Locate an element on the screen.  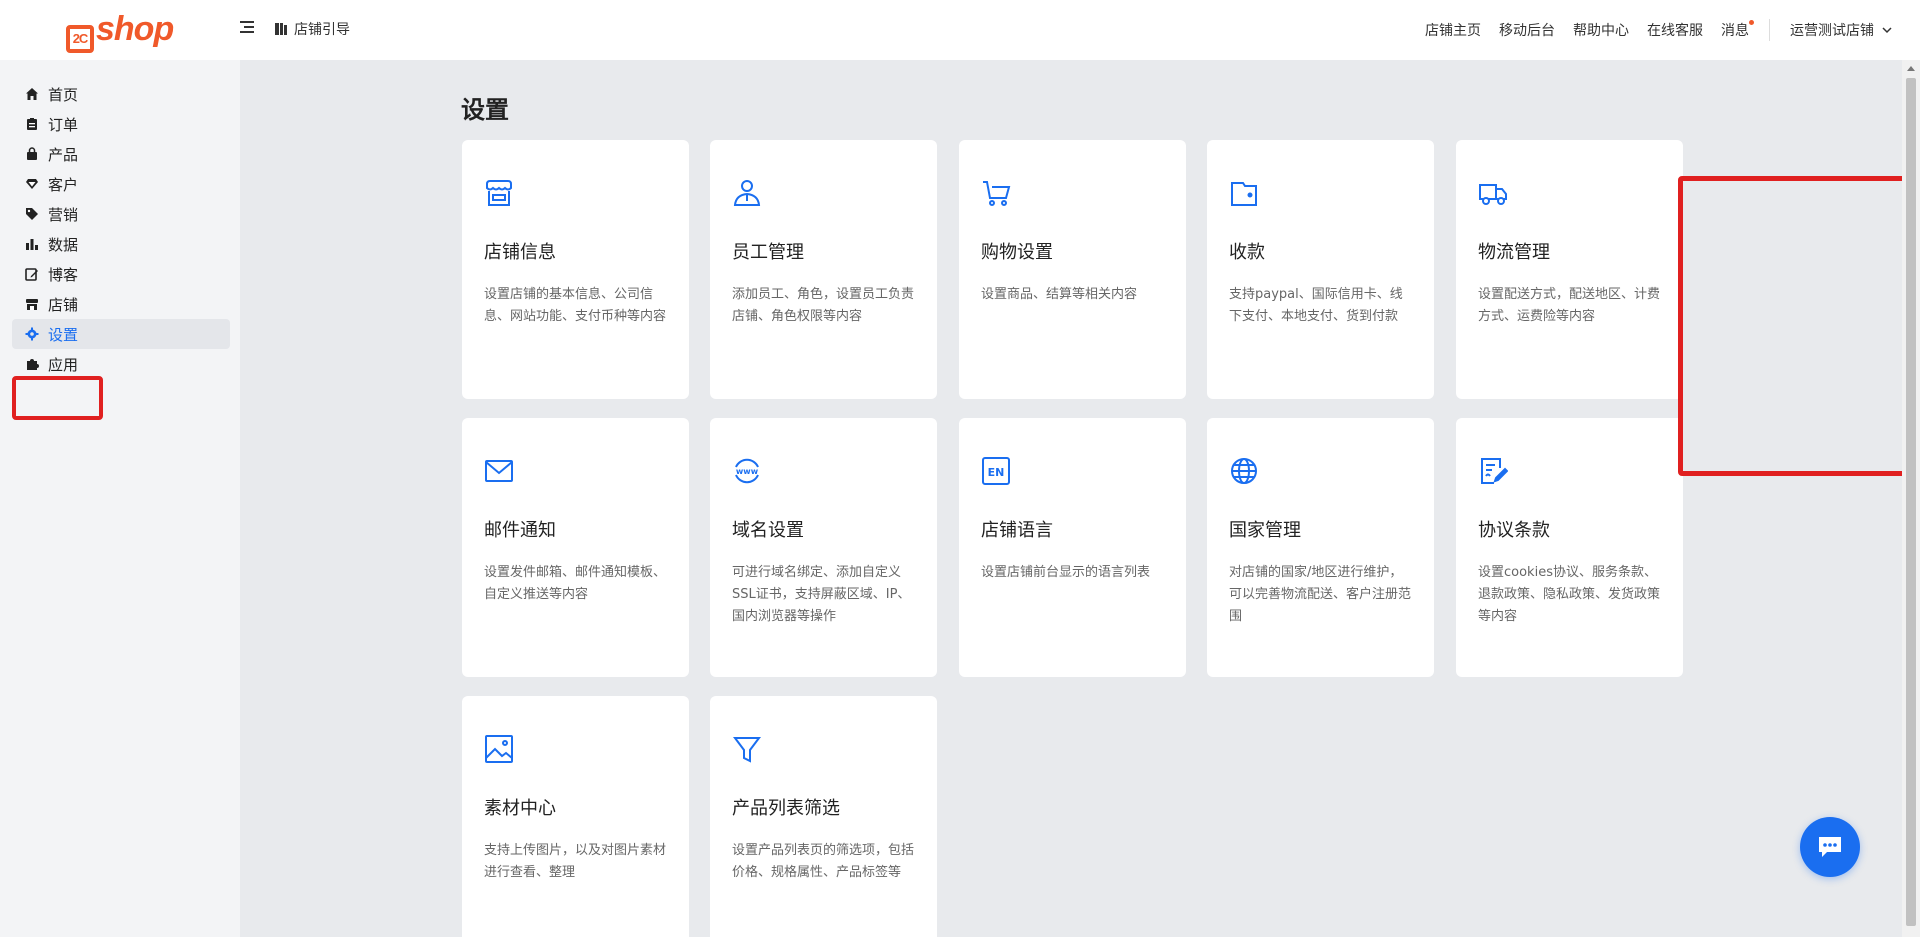
card-media: 素材中心 支持上传图片，以及对图片素材进行查看、整理 is located at coordinates (575, 816).